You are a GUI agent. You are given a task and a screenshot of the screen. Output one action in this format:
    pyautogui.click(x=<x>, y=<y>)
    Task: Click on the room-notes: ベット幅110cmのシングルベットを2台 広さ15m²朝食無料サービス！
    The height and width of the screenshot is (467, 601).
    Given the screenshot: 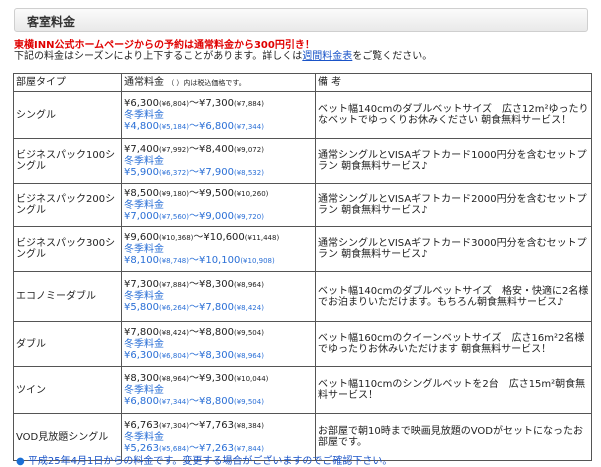 What is the action you would take?
    pyautogui.click(x=453, y=390)
    